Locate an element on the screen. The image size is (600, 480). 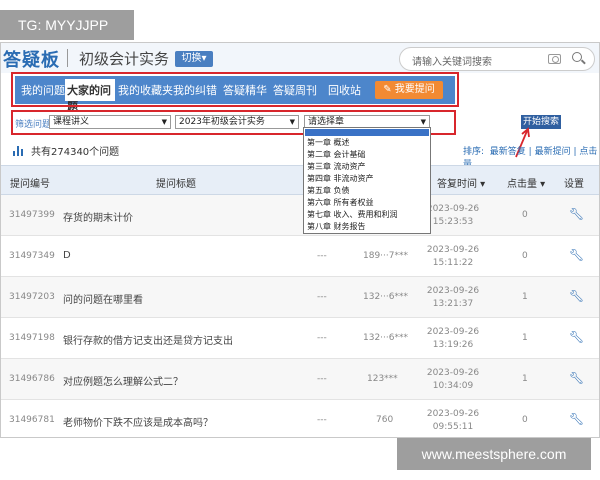
table-row: 31497399 存货的期末计价 2023-09-26 15:23:53 0 🔧︎ is located at coordinates (300, 215).